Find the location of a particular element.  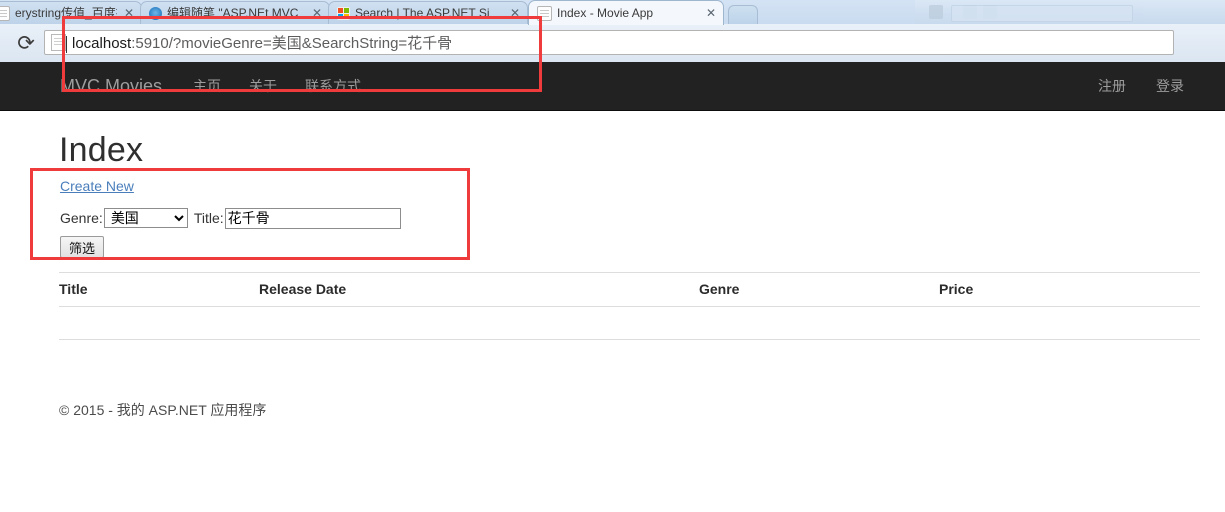

nav-link-about: 关于 is located at coordinates (263, 86).